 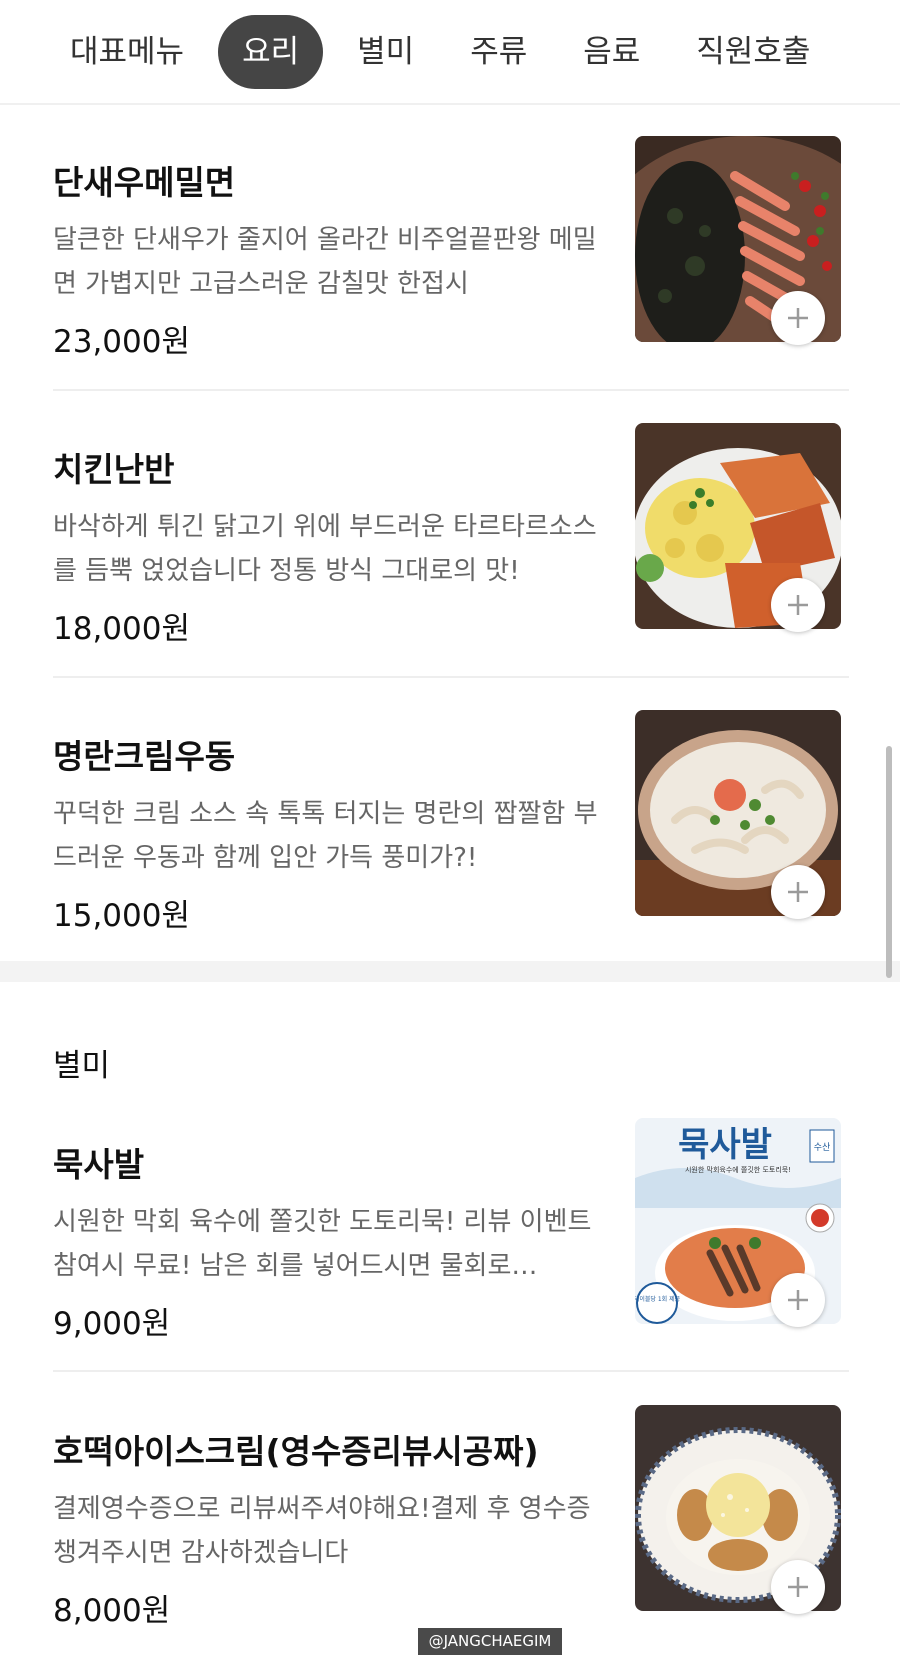 What do you see at coordinates (99, 1164) in the screenshot?
I see `item-name: 묵사발` at bounding box center [99, 1164].